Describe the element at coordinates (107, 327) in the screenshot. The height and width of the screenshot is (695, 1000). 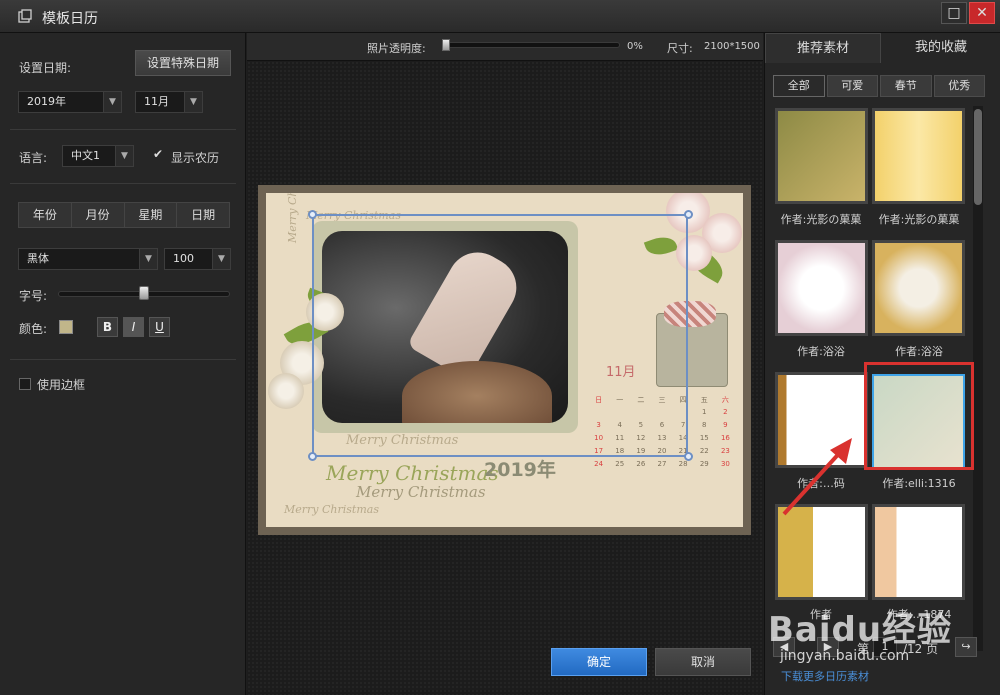
I see `bold-button: B` at that location.